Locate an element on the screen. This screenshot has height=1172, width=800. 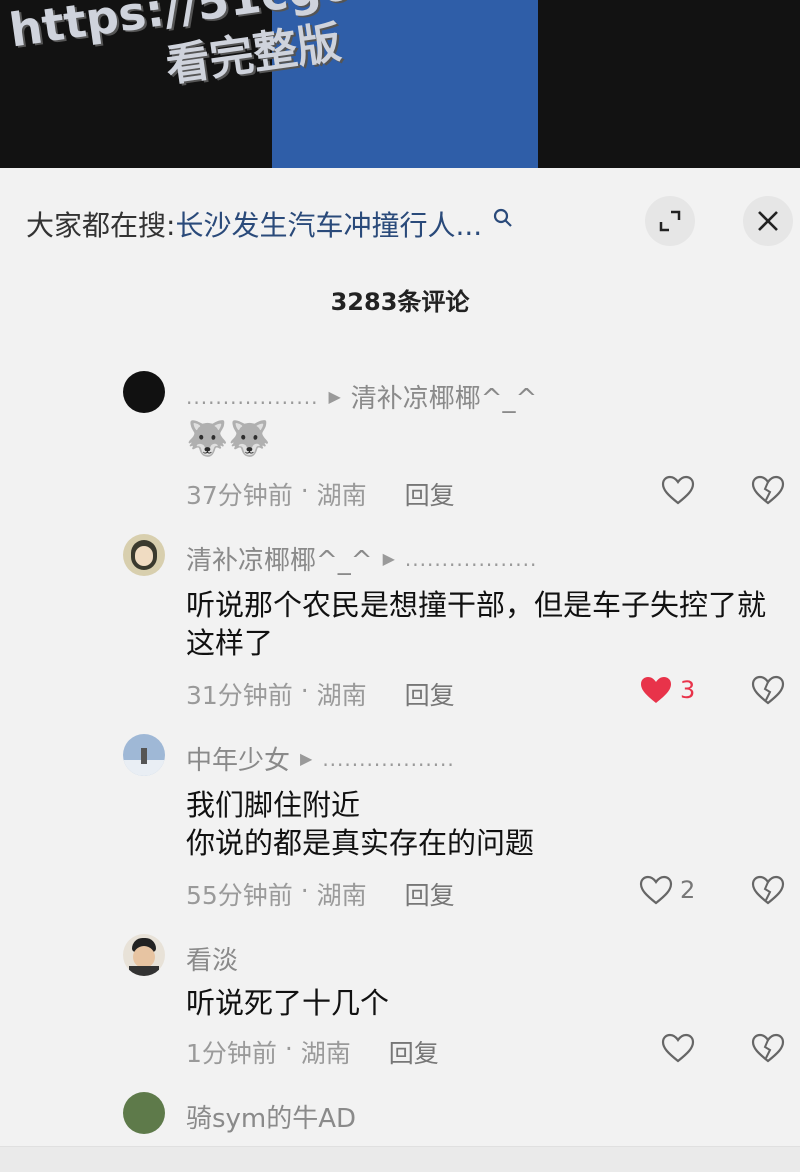
comment-meta: 31分钟前 · 湖南 回复 is located at coordinates (320, 694).